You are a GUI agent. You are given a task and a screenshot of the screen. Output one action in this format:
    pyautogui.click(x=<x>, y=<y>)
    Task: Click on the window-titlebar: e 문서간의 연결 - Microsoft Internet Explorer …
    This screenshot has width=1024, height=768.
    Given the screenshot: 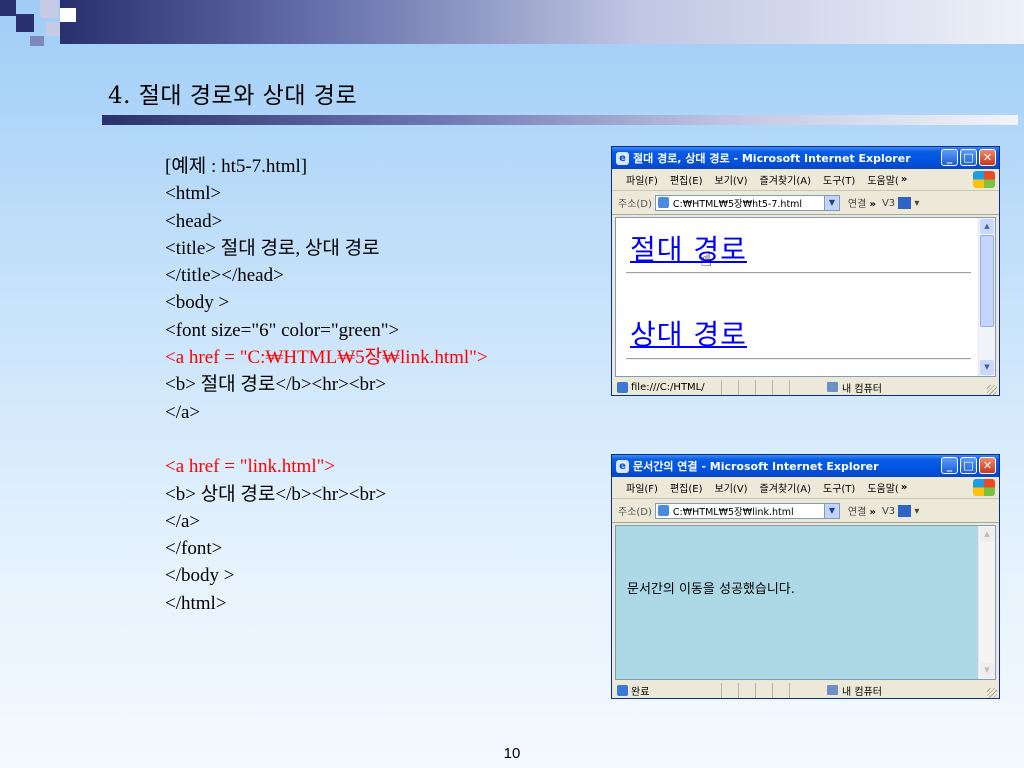 What is the action you would take?
    pyautogui.click(x=805, y=466)
    